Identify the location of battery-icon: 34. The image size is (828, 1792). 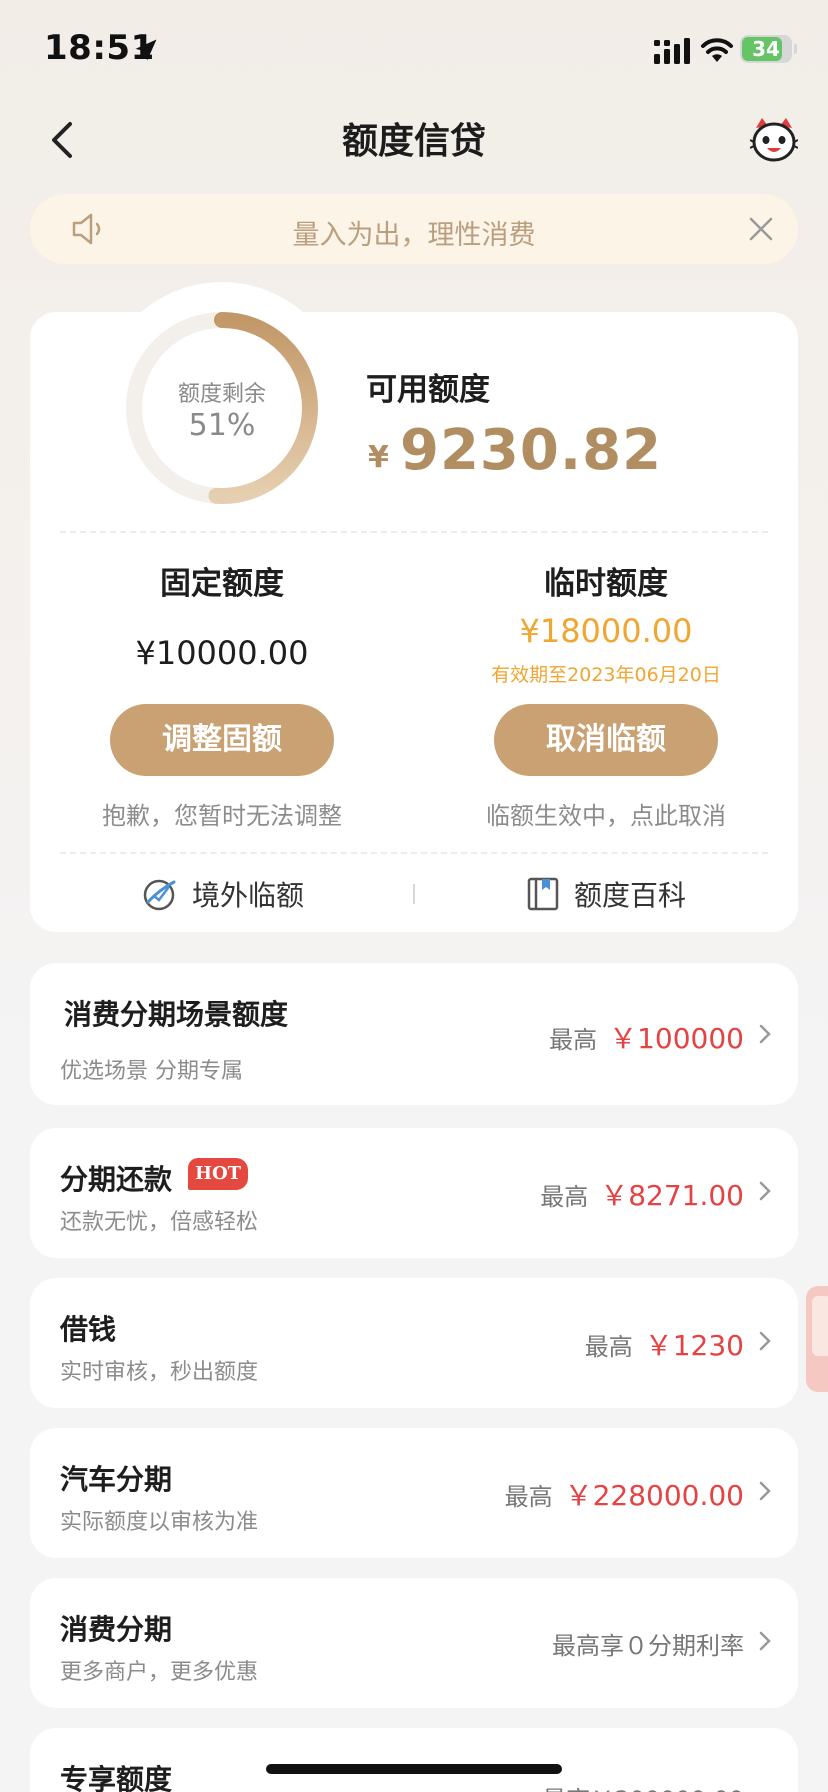
(766, 49).